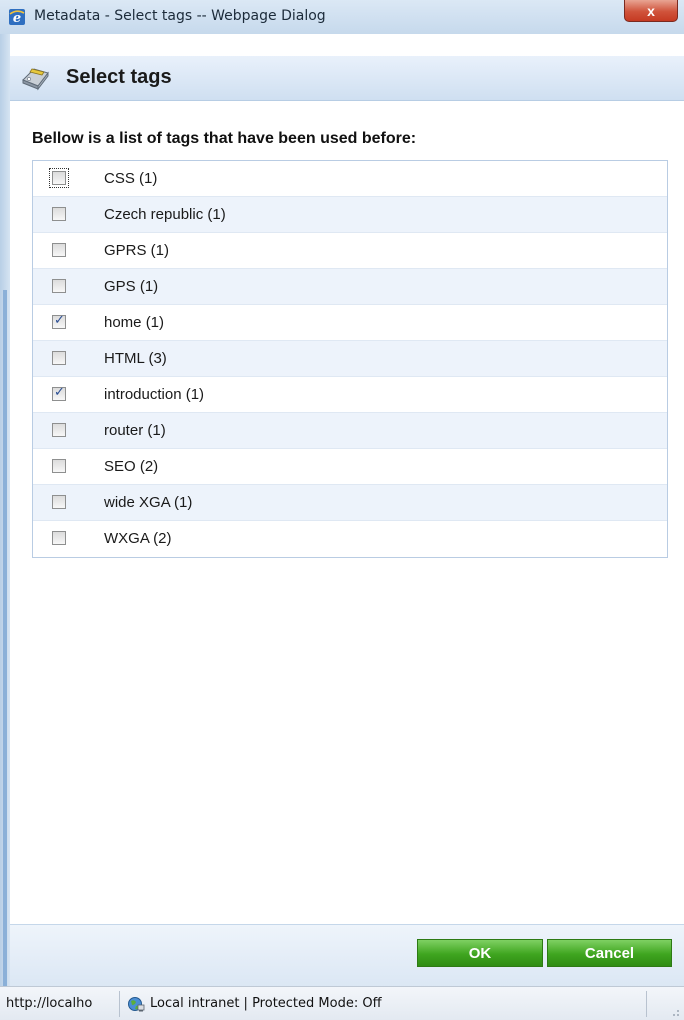  I want to click on window-left-border, so click(5, 527).